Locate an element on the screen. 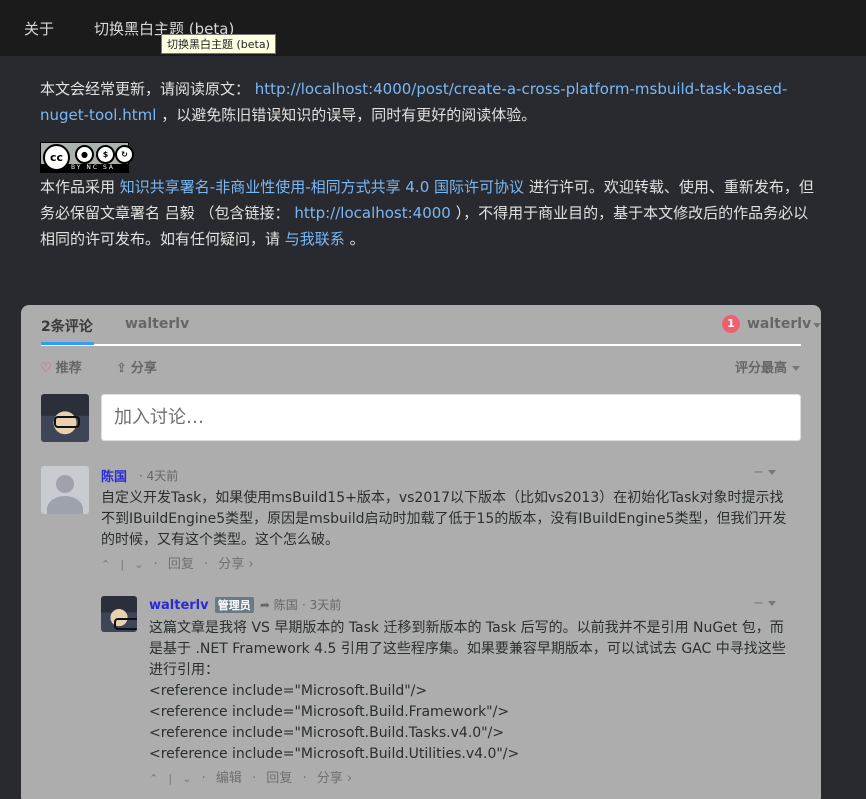 The height and width of the screenshot is (799, 866). active-tab-indicator is located at coordinates (67, 343).